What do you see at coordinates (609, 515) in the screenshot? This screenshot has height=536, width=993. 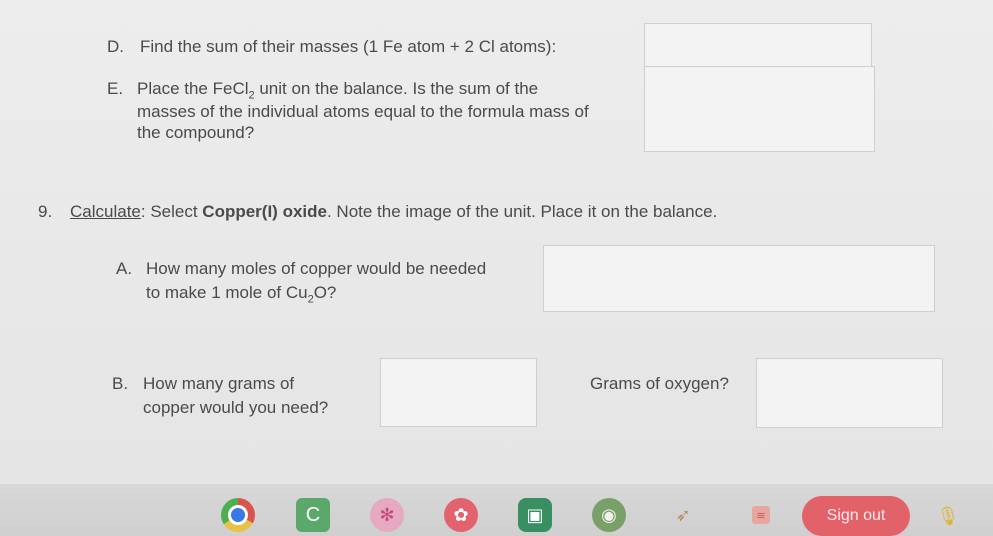 I see `camera-icon: ◉` at bounding box center [609, 515].